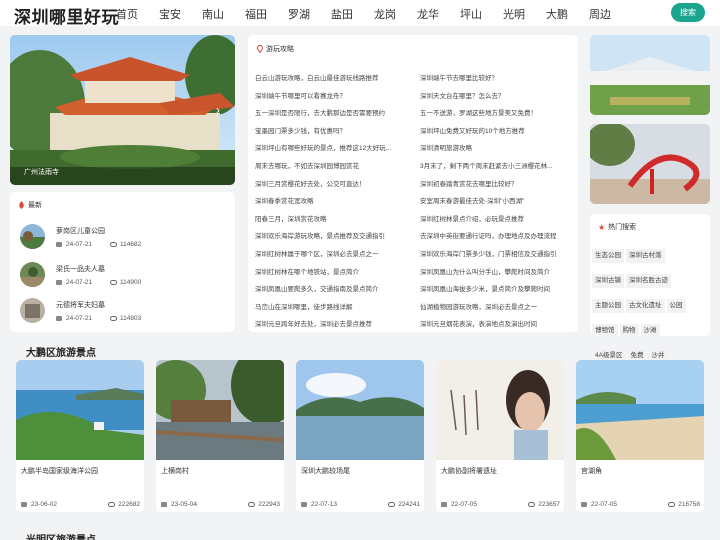  I want to click on views-text: 114900, so click(131, 282).